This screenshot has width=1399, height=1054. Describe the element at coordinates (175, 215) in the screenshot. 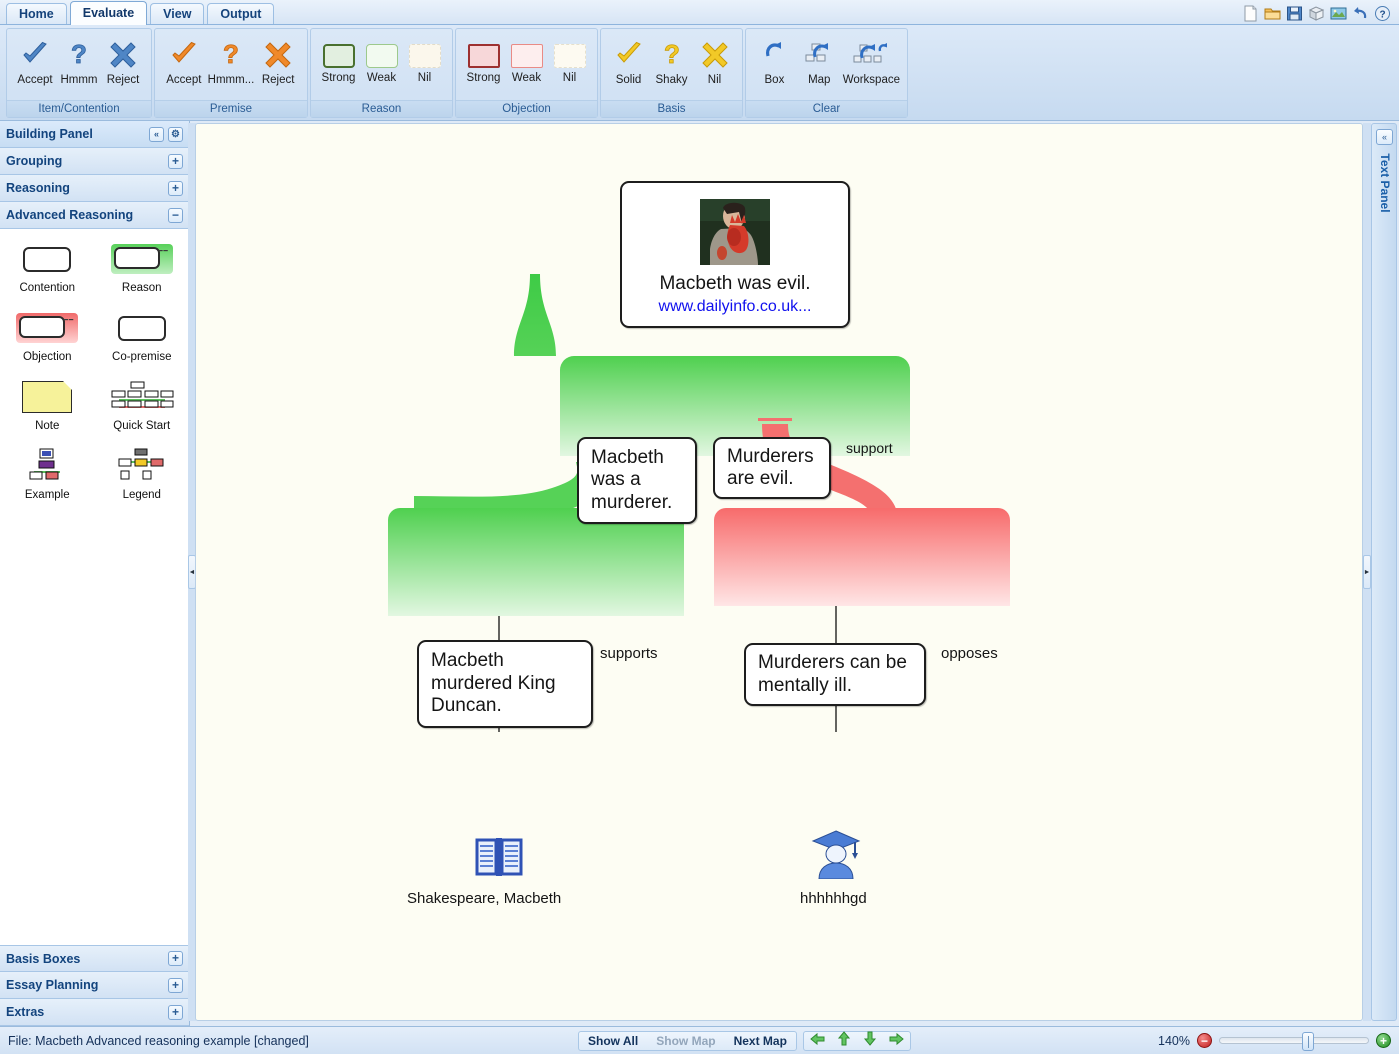

I see `collapse-toggle: −` at that location.